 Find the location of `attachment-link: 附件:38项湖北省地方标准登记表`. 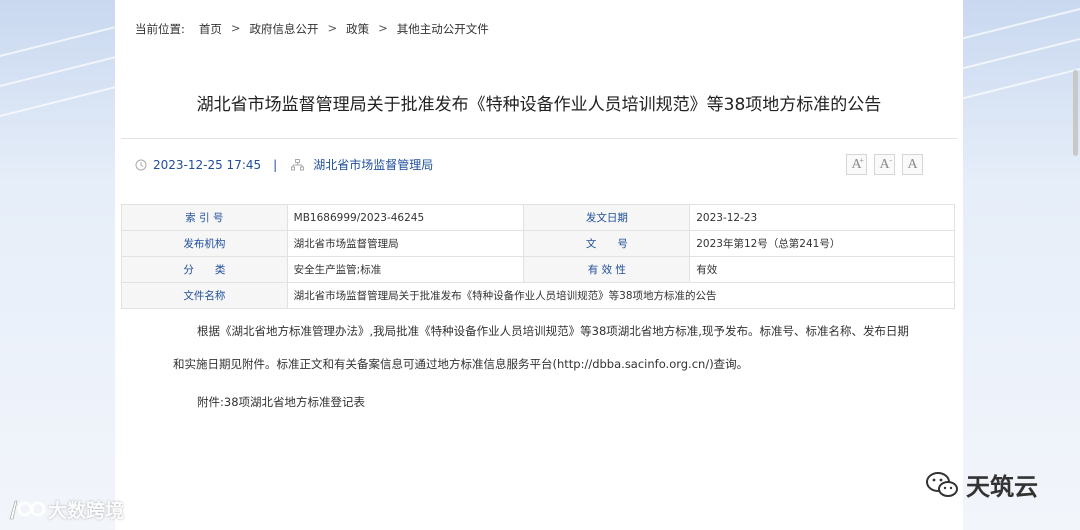

attachment-link: 附件:38项湖北省地方标准登记表 is located at coordinates (567, 402).